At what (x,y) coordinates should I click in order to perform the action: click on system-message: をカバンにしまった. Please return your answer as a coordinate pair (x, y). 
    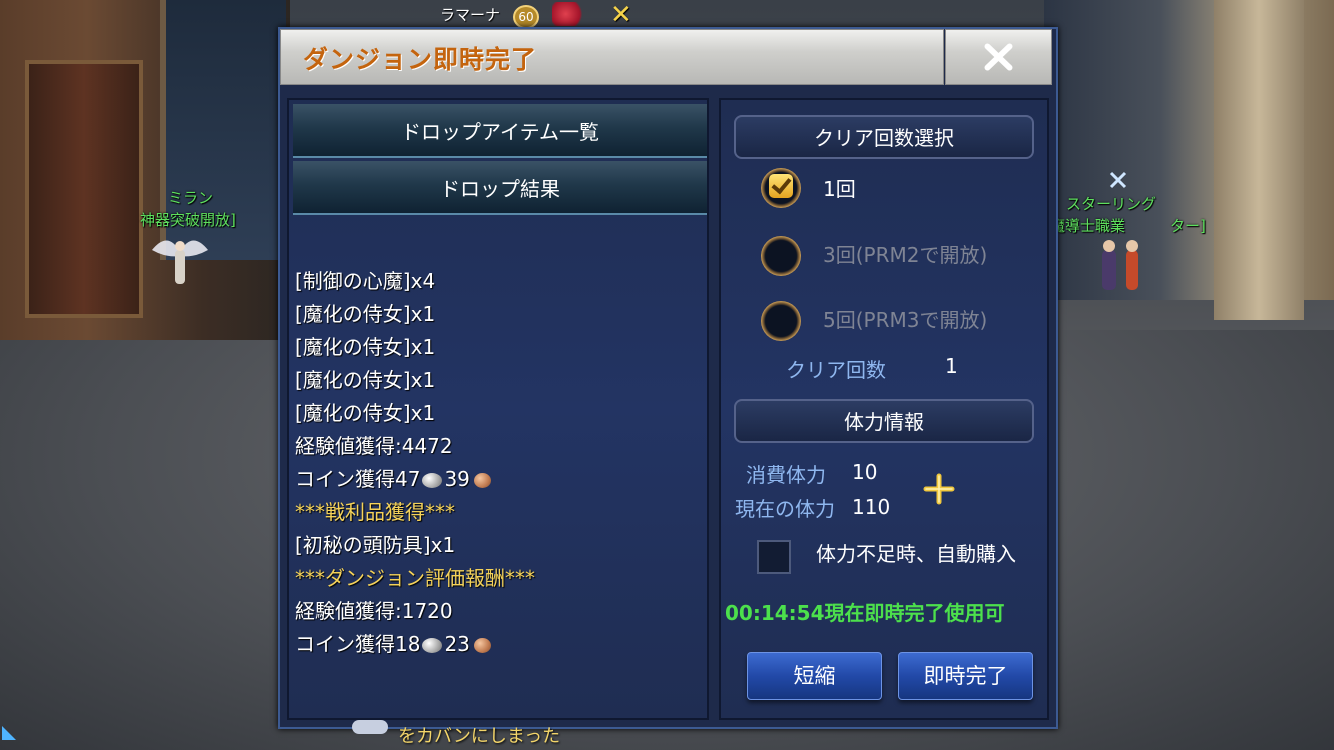
    Looking at the image, I should click on (479, 736).